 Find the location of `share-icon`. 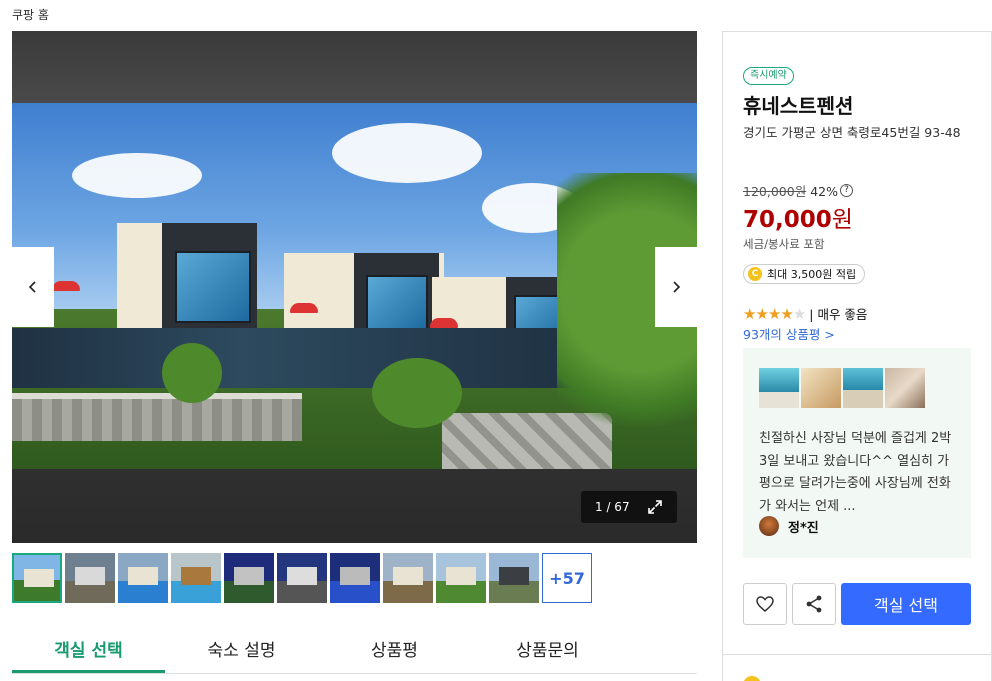

share-icon is located at coordinates (814, 604).